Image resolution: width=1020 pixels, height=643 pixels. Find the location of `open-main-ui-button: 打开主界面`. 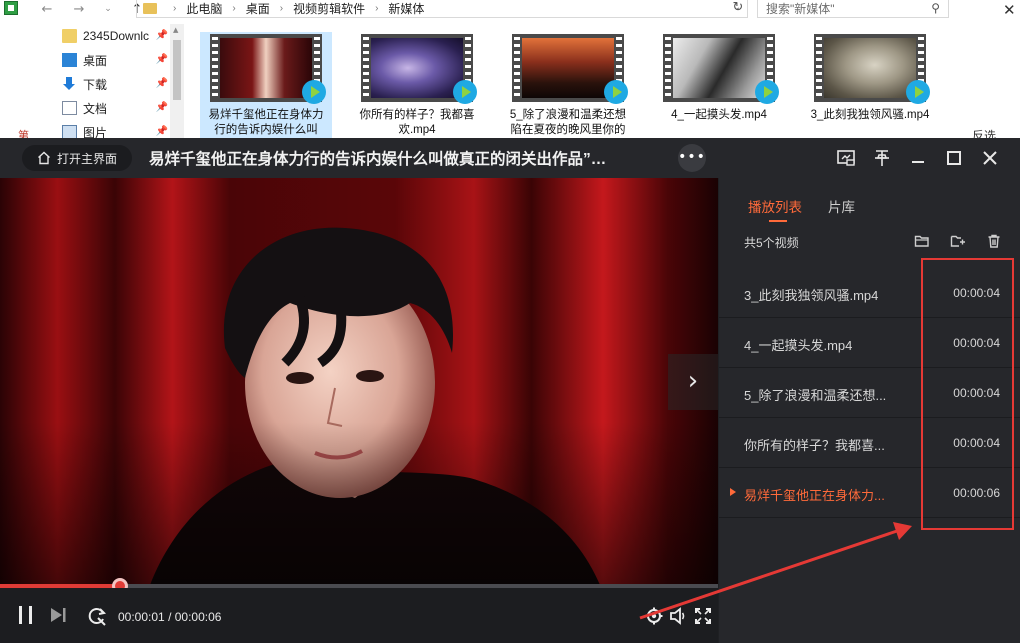

open-main-ui-button: 打开主界面 is located at coordinates (77, 158).